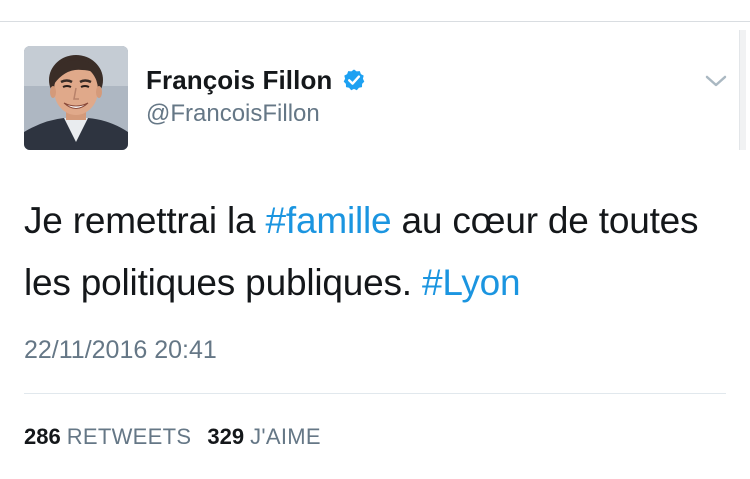  What do you see at coordinates (354, 80) in the screenshot?
I see `verified-badge-icon` at bounding box center [354, 80].